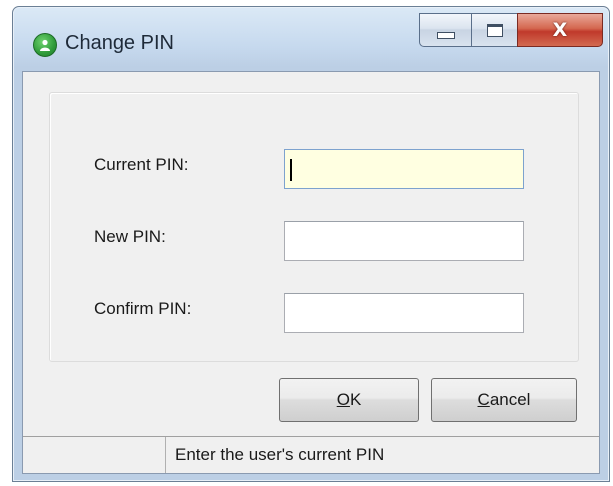 This screenshot has height=486, width=613. I want to click on minimize-button, so click(445, 30).